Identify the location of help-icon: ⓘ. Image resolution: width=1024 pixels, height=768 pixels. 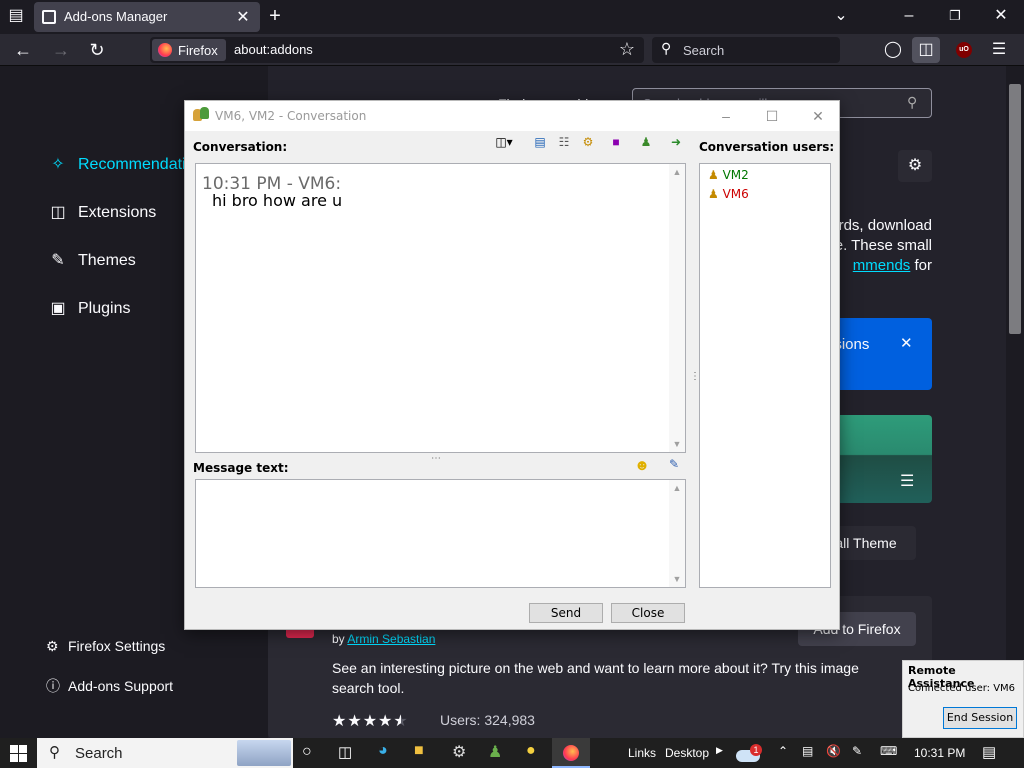
(53, 686).